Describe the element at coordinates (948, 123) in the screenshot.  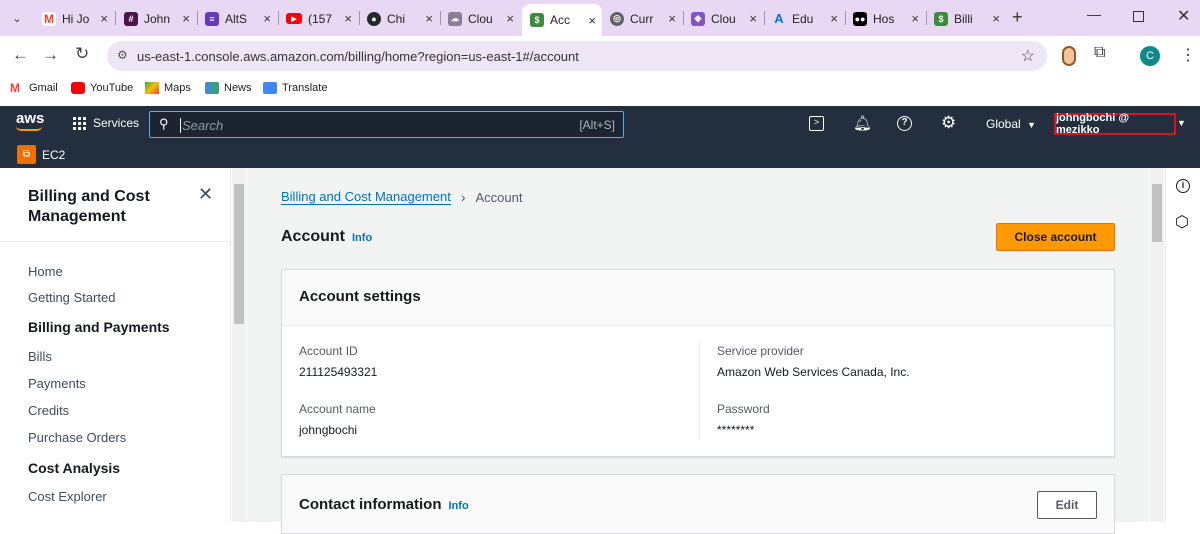
I see `settings-gear-icon: ⚙` at that location.